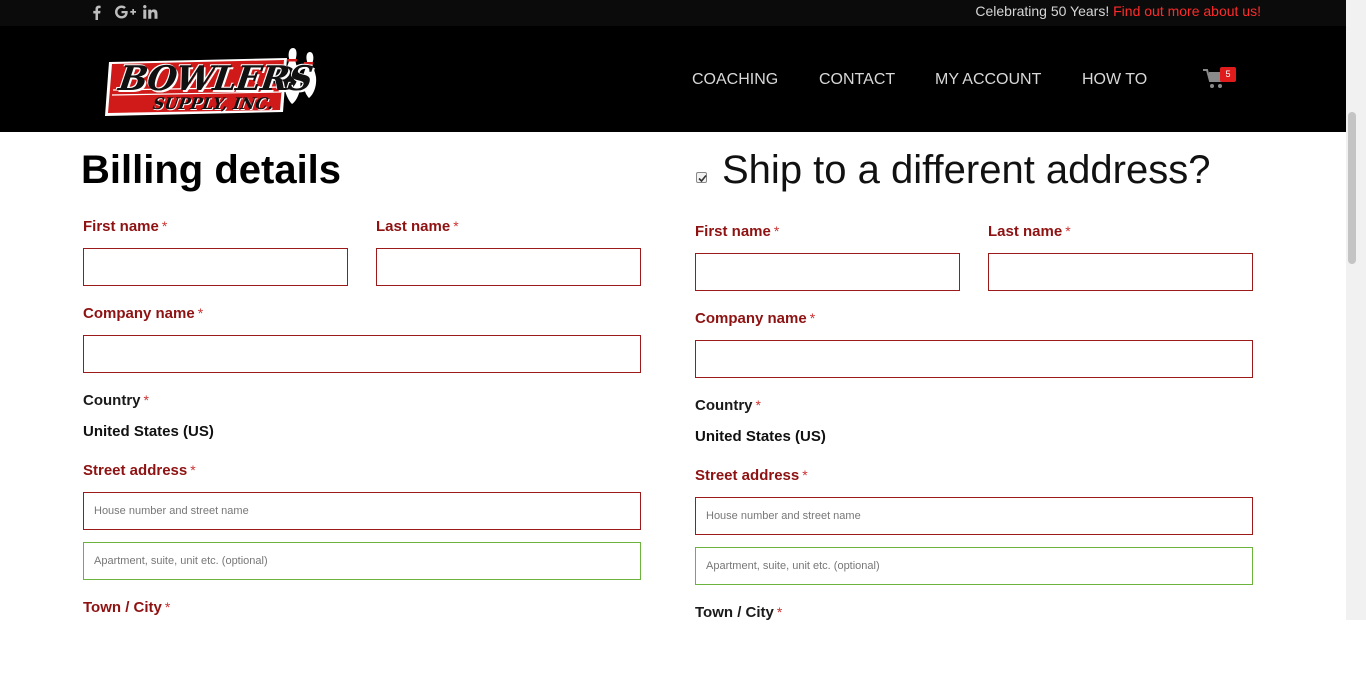 This screenshot has width=1366, height=698. Describe the element at coordinates (362, 561) in the screenshot. I see `billing-apartment-input` at that location.